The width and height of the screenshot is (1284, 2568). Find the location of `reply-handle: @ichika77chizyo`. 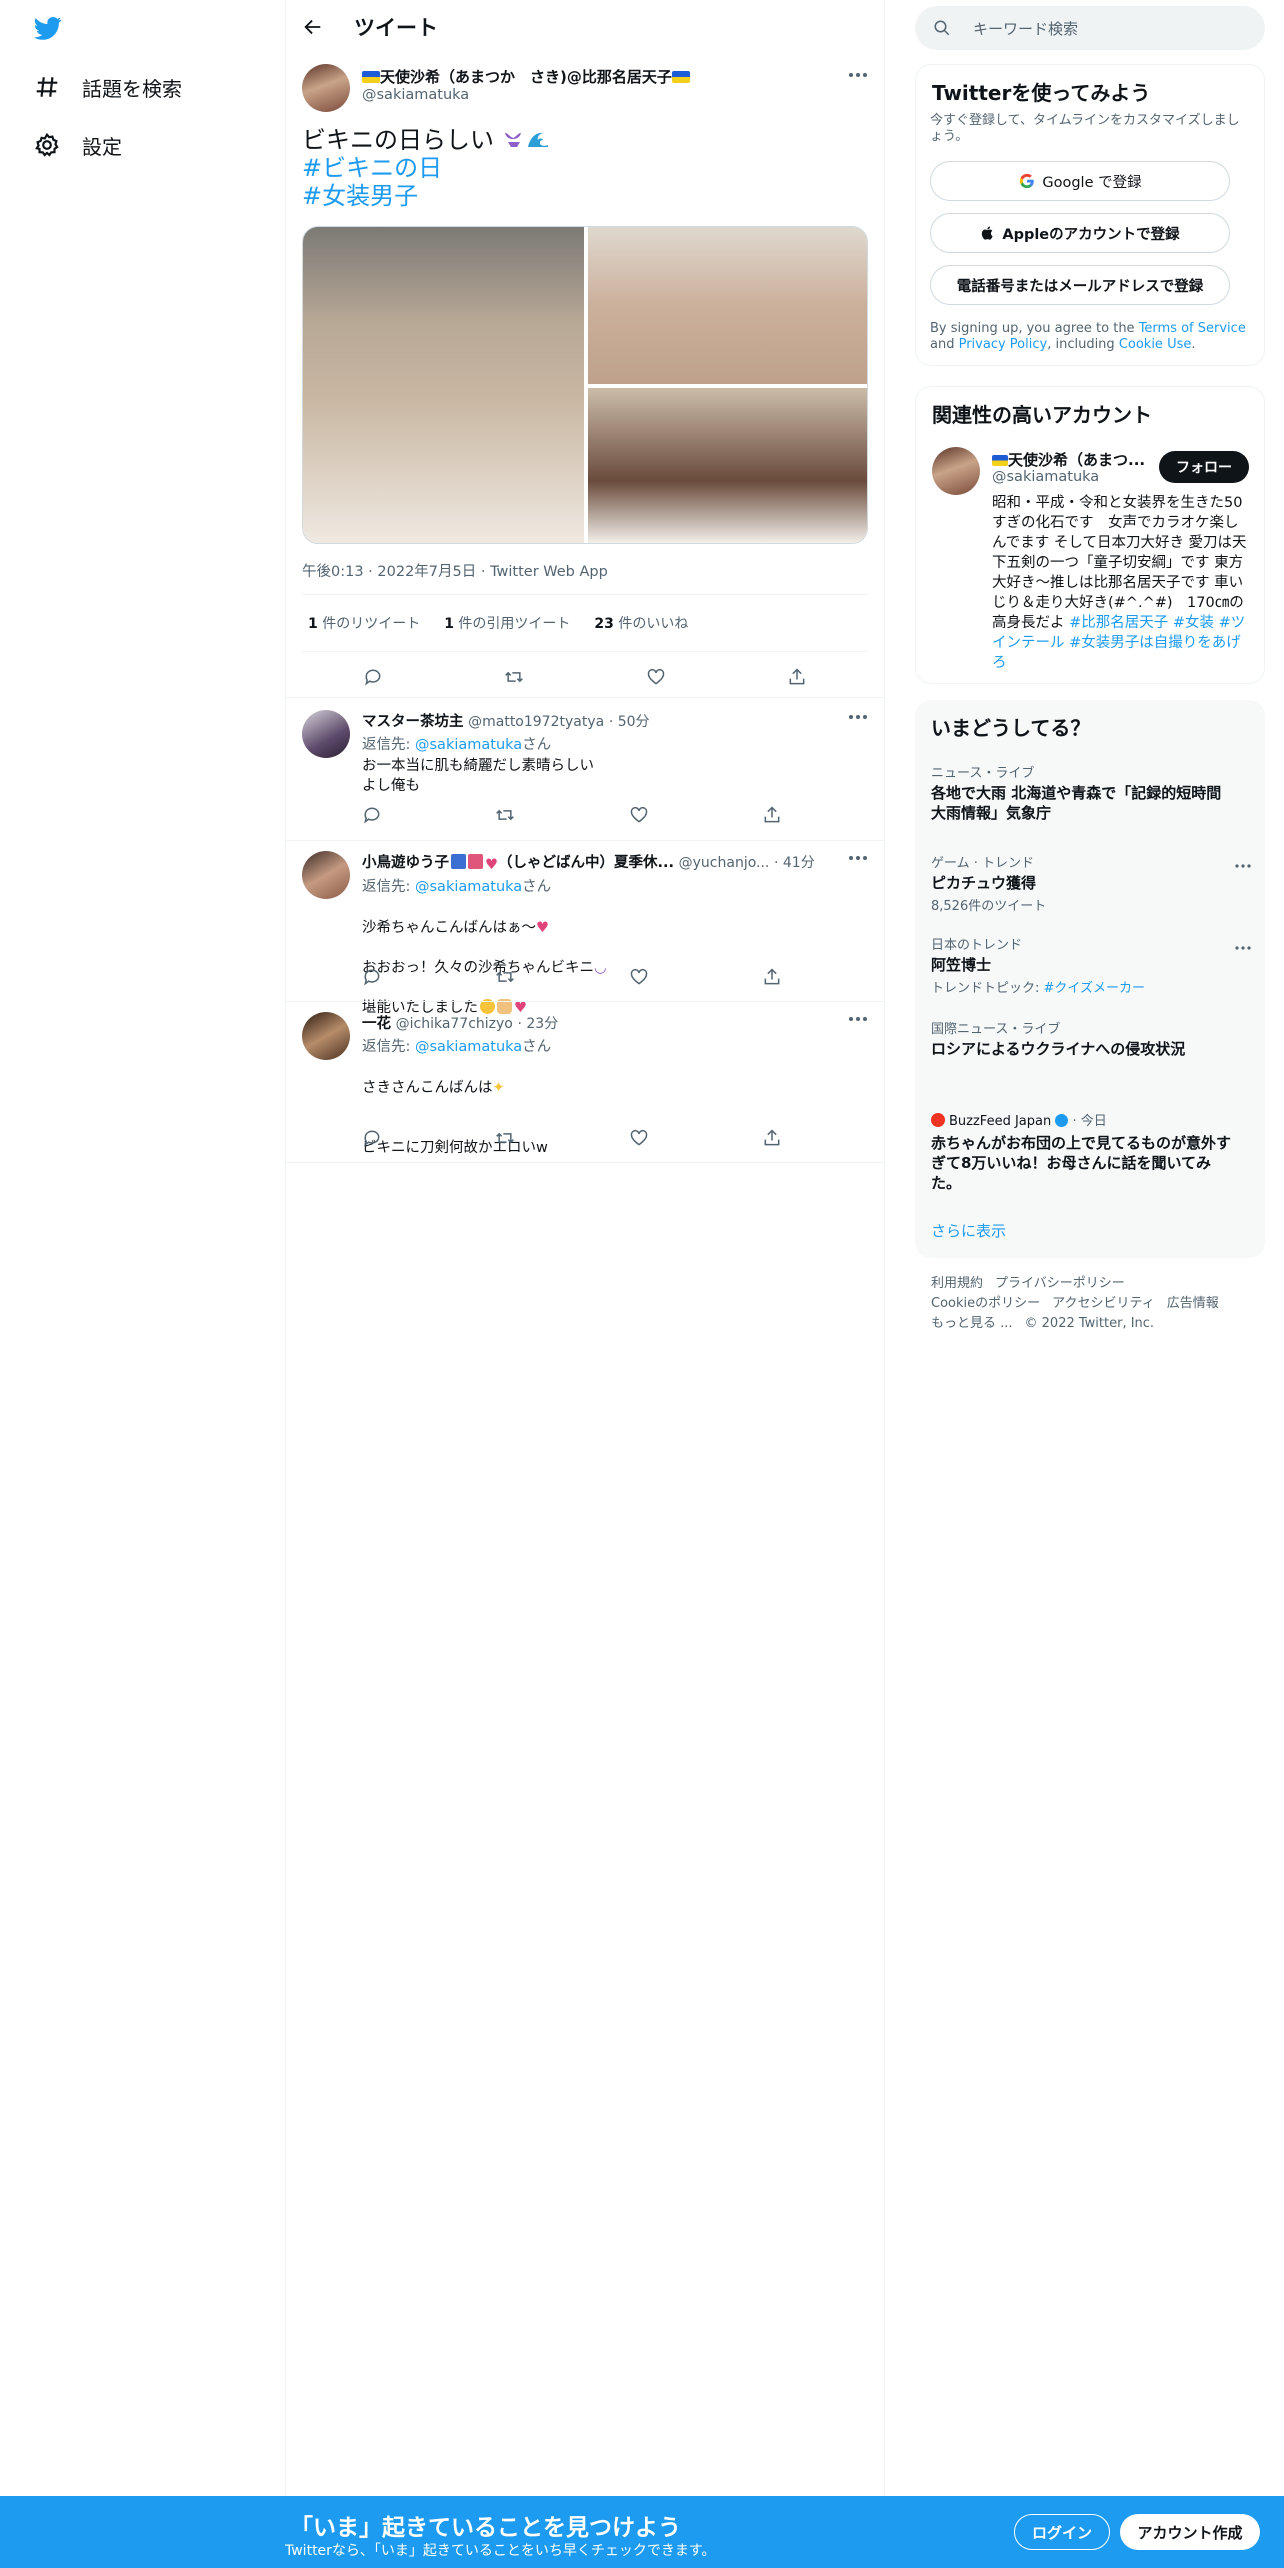

reply-handle: @ichika77chizyo is located at coordinates (454, 1024).